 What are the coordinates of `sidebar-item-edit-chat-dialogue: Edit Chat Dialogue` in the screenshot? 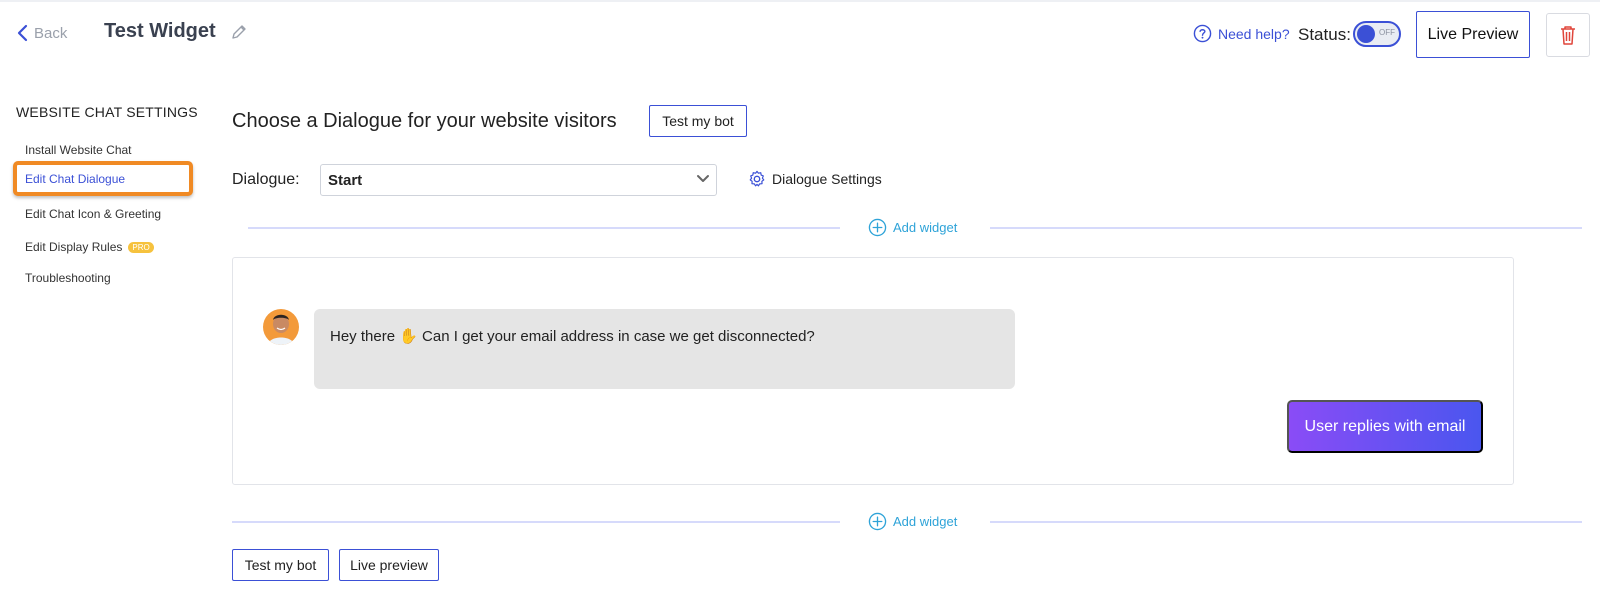 It's located at (103, 178).